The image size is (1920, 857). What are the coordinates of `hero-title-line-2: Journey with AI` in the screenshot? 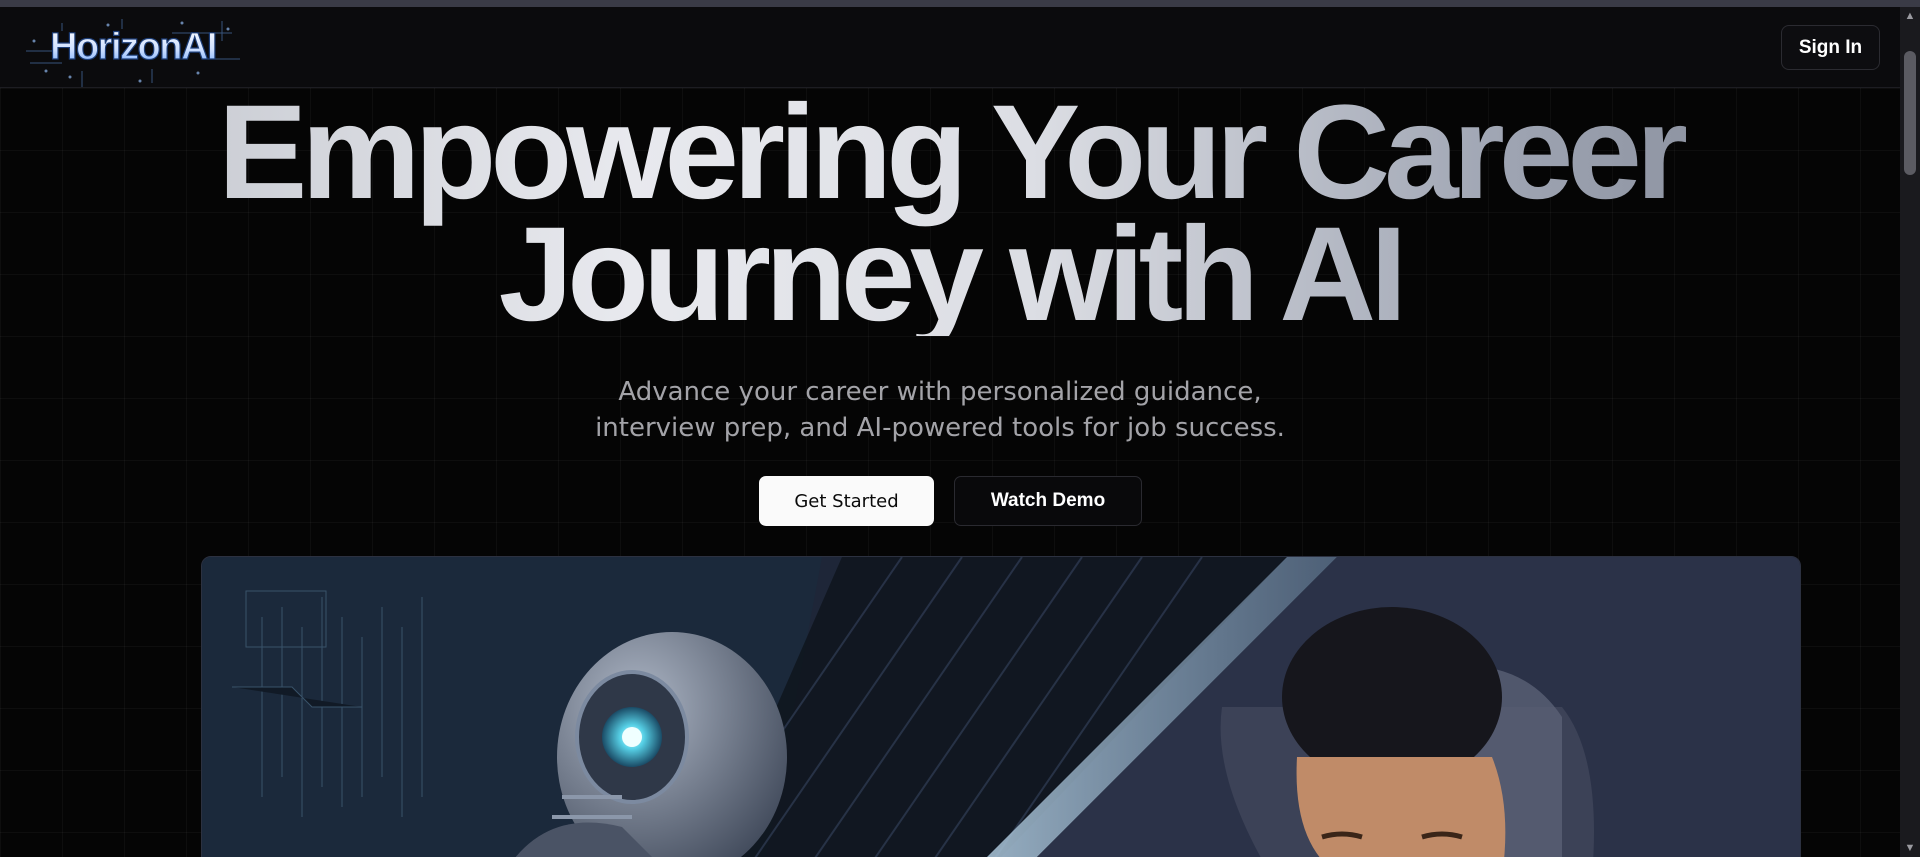 It's located at (950, 274).